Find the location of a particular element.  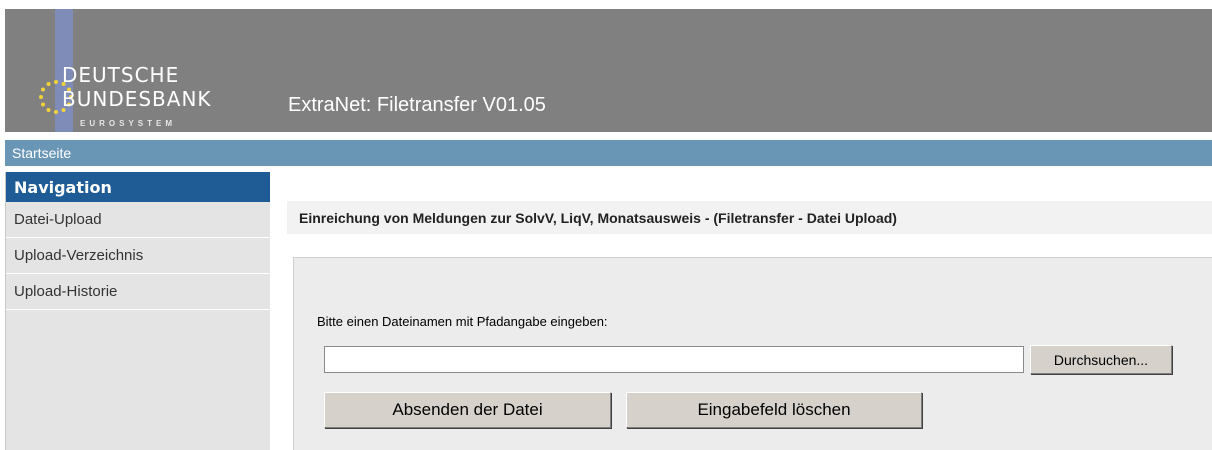

sidebar-heading: Navigation is located at coordinates (138, 187).